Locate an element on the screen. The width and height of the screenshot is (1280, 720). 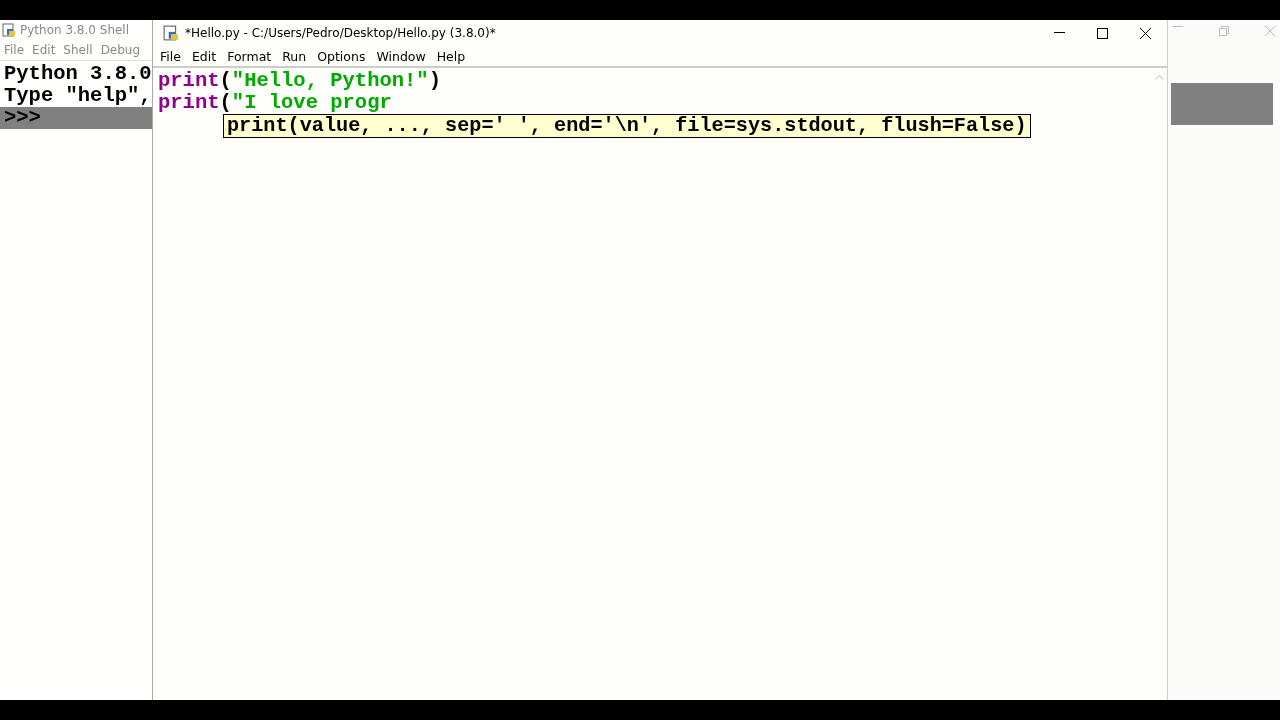
restore-icon is located at coordinates (1224, 31).